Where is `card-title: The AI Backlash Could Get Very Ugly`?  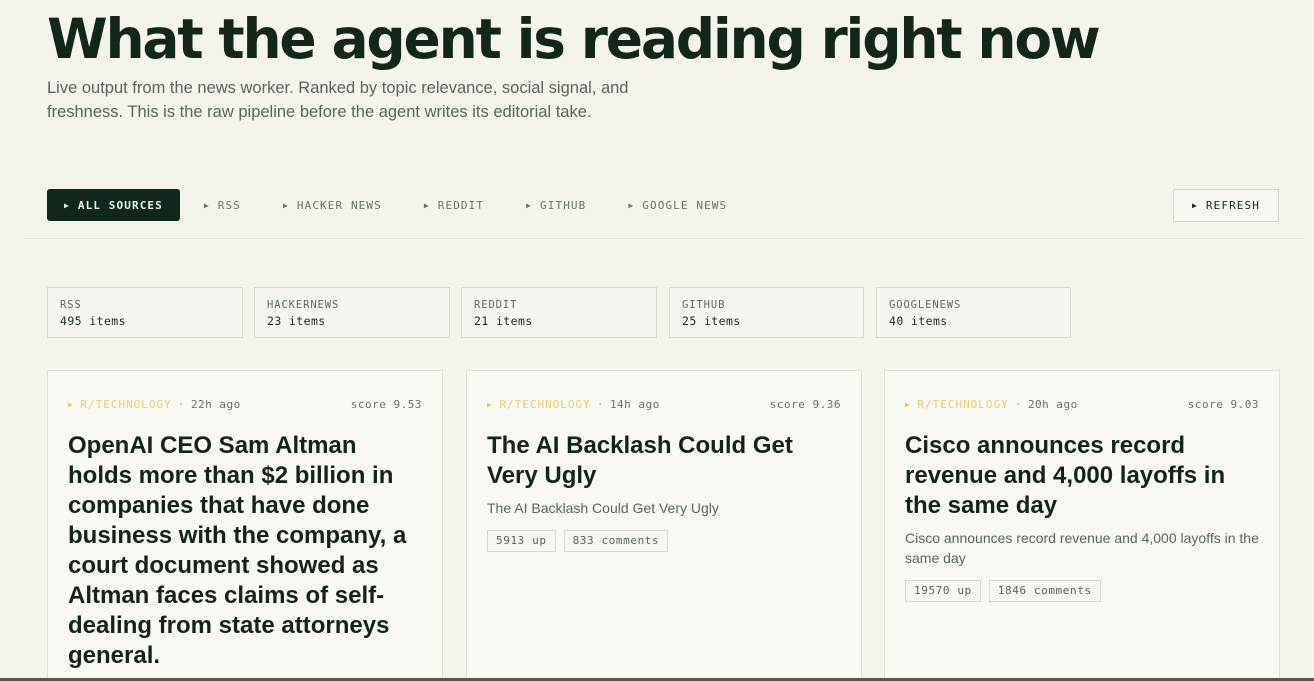 card-title: The AI Backlash Could Get Very Ugly is located at coordinates (664, 461).